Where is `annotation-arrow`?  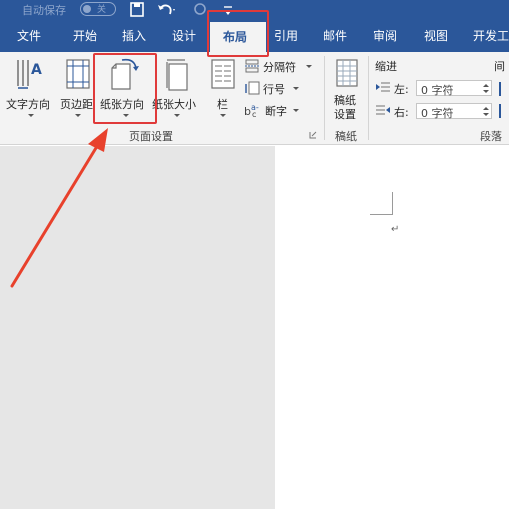
annotation-arrow is located at coordinates (59, 208).